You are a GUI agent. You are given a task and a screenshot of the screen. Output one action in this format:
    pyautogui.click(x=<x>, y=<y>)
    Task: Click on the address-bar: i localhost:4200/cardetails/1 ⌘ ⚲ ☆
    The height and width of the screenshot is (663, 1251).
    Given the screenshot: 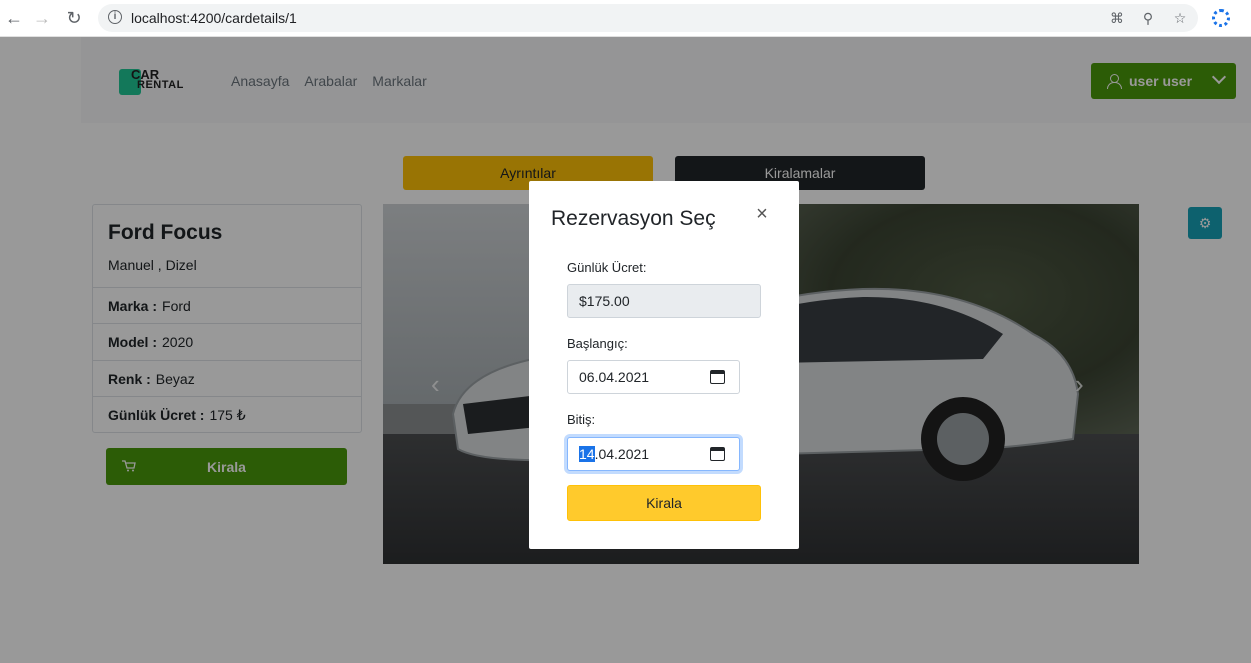 What is the action you would take?
    pyautogui.click(x=648, y=18)
    